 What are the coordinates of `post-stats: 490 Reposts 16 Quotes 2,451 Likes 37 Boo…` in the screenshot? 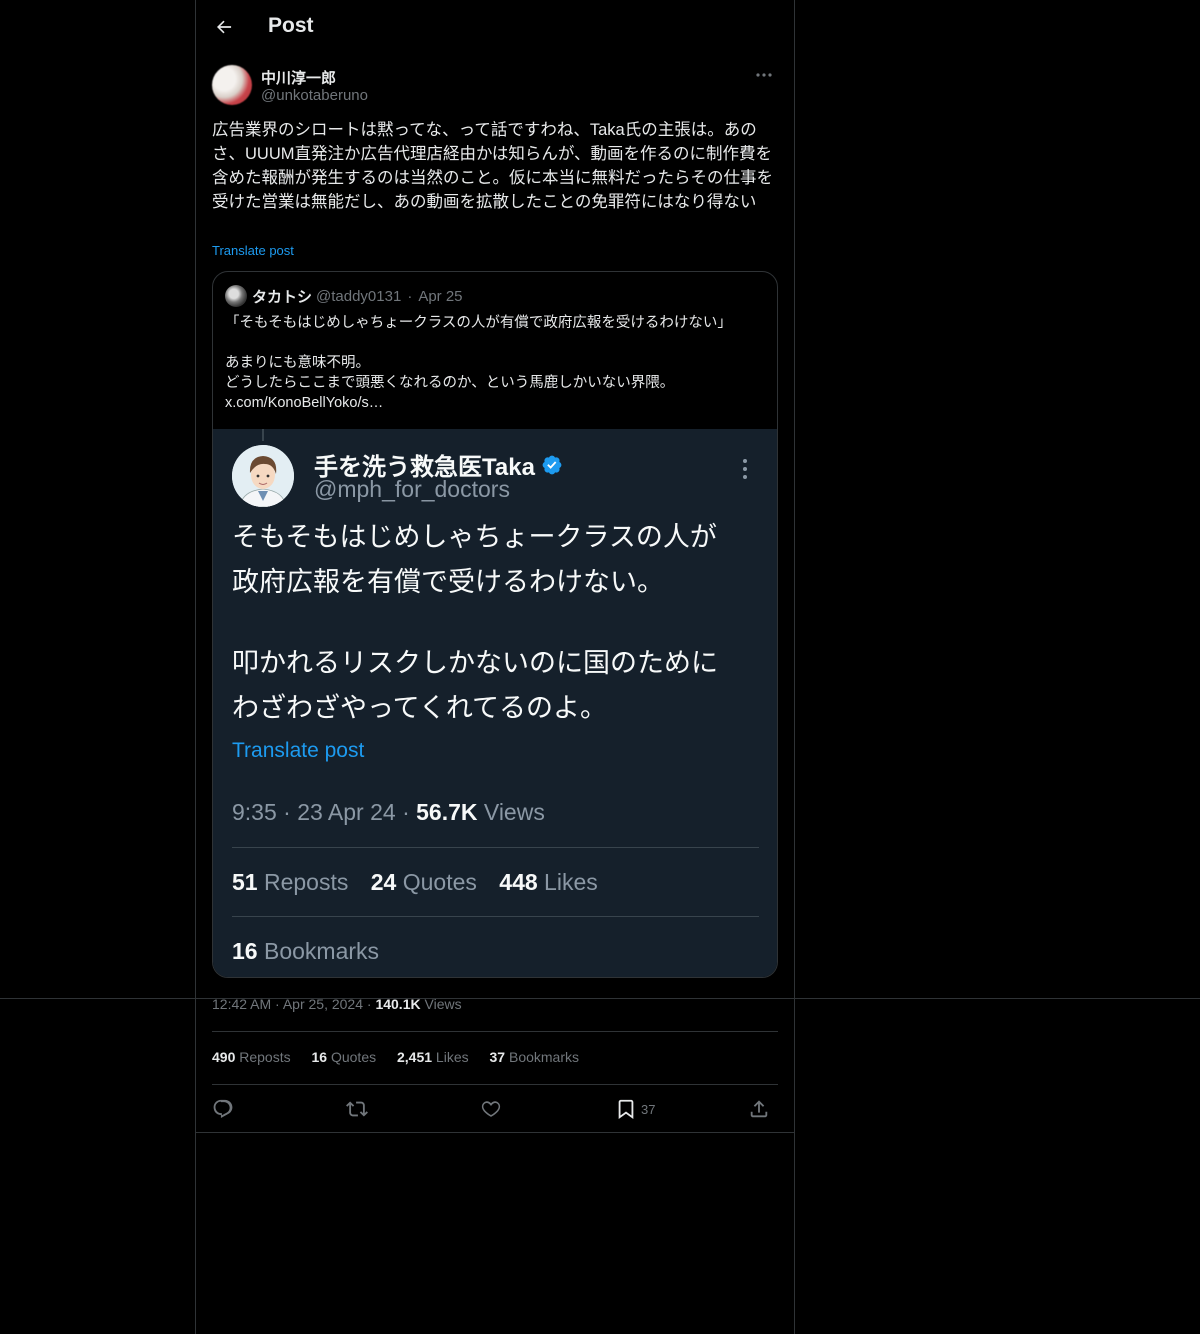 It's located at (404, 1057).